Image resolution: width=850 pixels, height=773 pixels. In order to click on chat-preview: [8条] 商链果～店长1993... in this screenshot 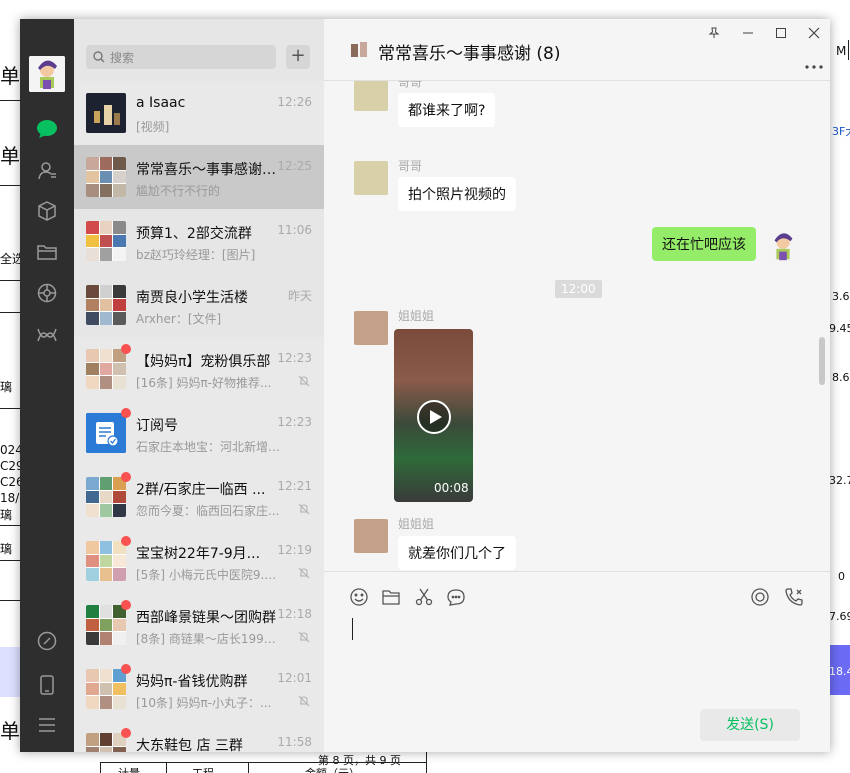, I will do `click(208, 639)`.